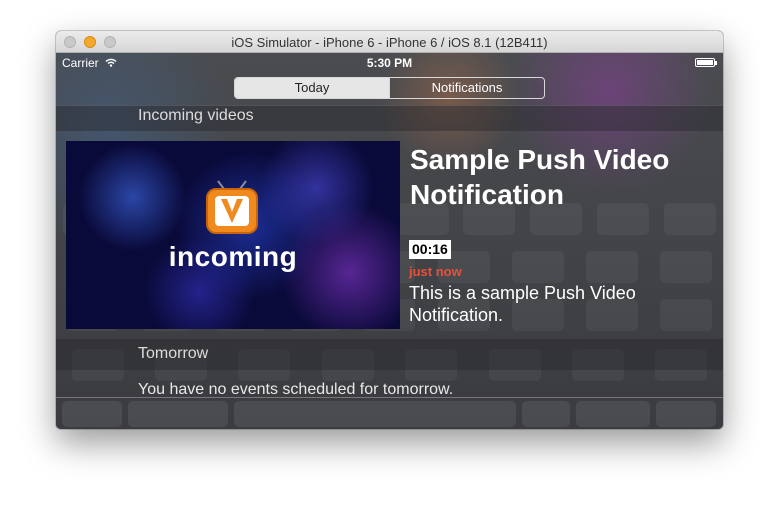 The image size is (779, 509). I want to click on today-notifications-segmented-control: Today Notifications, so click(389, 88).